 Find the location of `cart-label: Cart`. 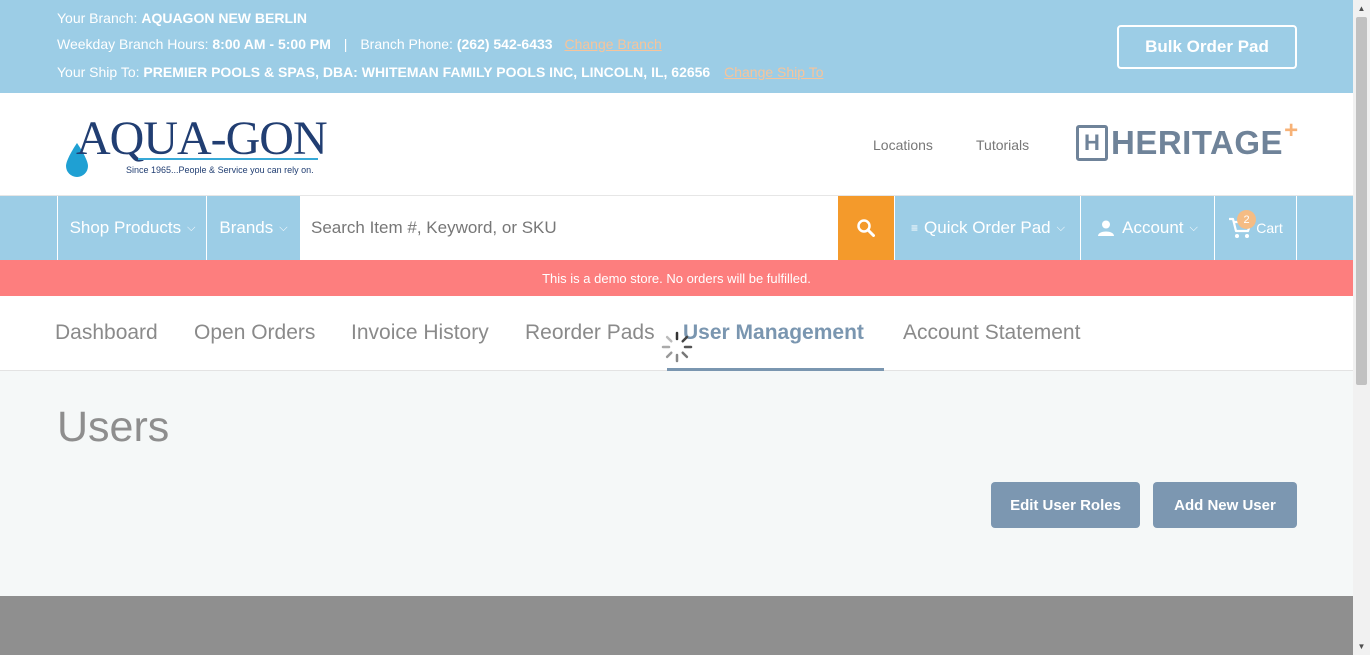

cart-label: Cart is located at coordinates (1269, 228).